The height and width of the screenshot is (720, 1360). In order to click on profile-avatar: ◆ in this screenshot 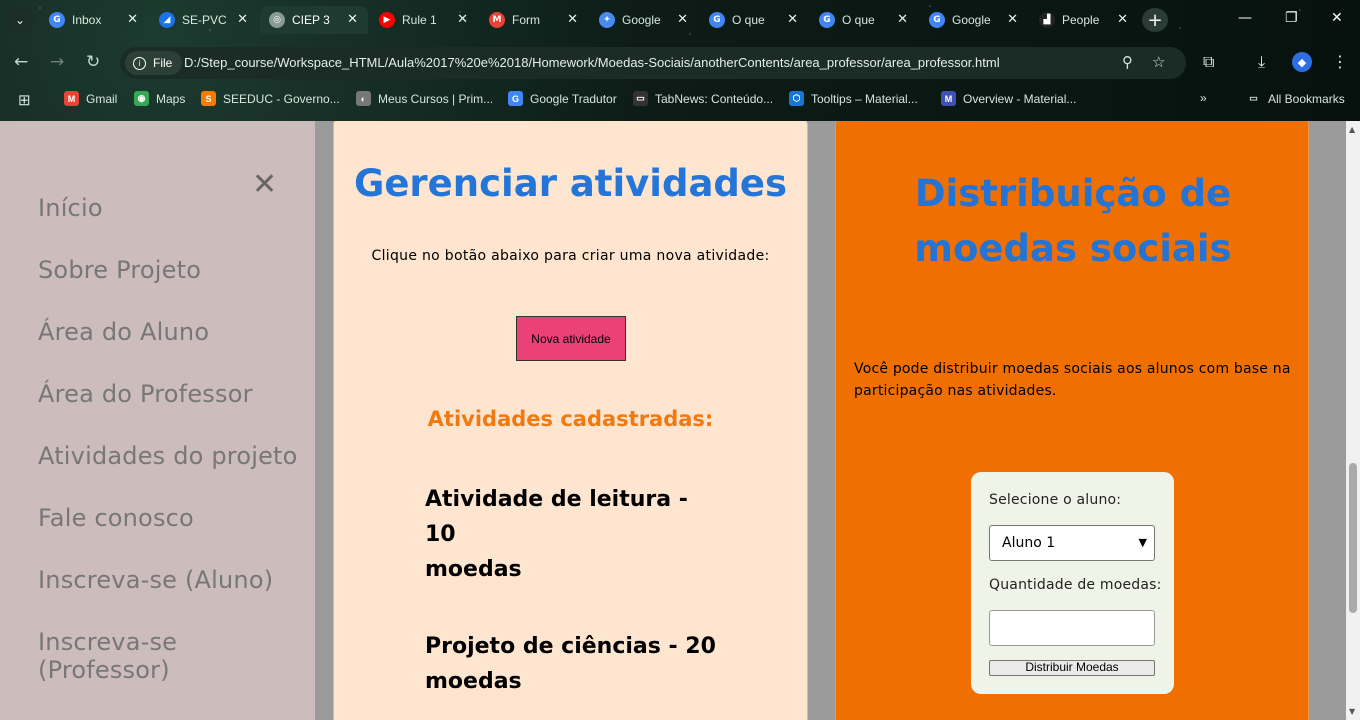, I will do `click(1302, 62)`.